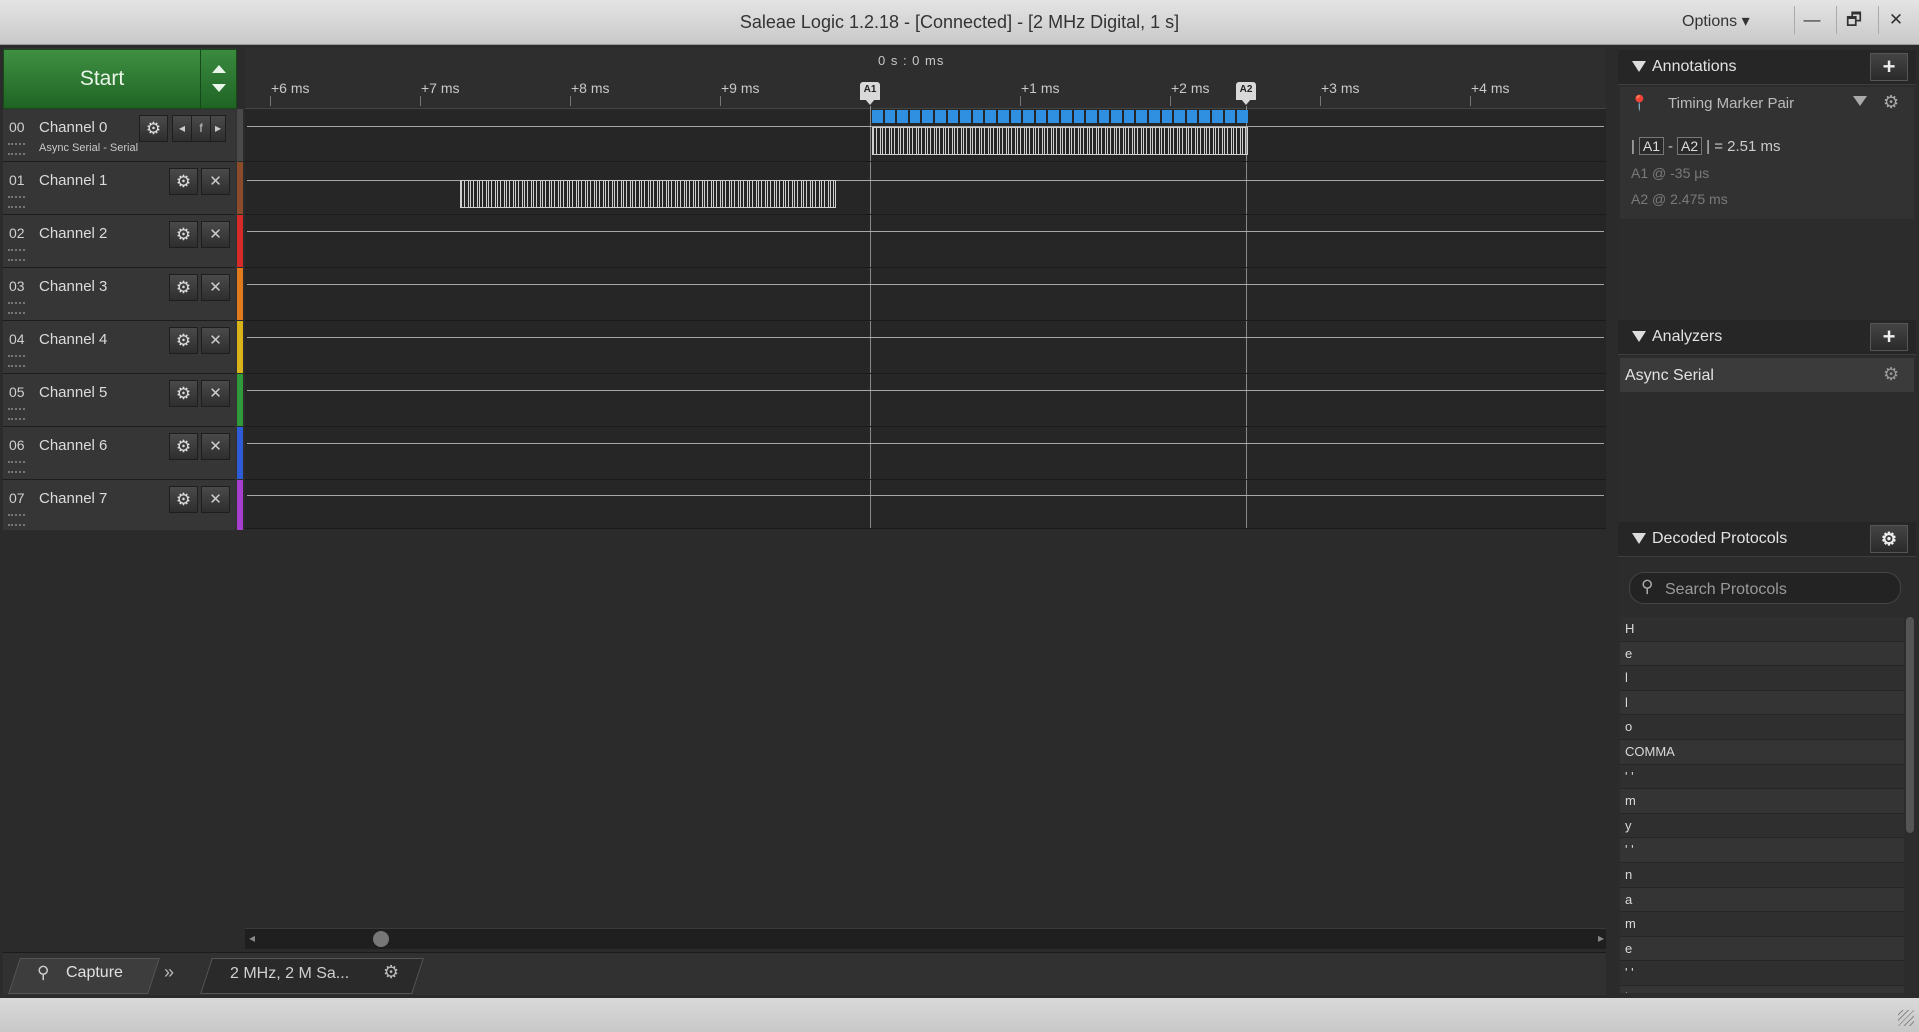 The width and height of the screenshot is (1919, 1032). Describe the element at coordinates (1020, 101) in the screenshot. I see `tick-mark` at that location.